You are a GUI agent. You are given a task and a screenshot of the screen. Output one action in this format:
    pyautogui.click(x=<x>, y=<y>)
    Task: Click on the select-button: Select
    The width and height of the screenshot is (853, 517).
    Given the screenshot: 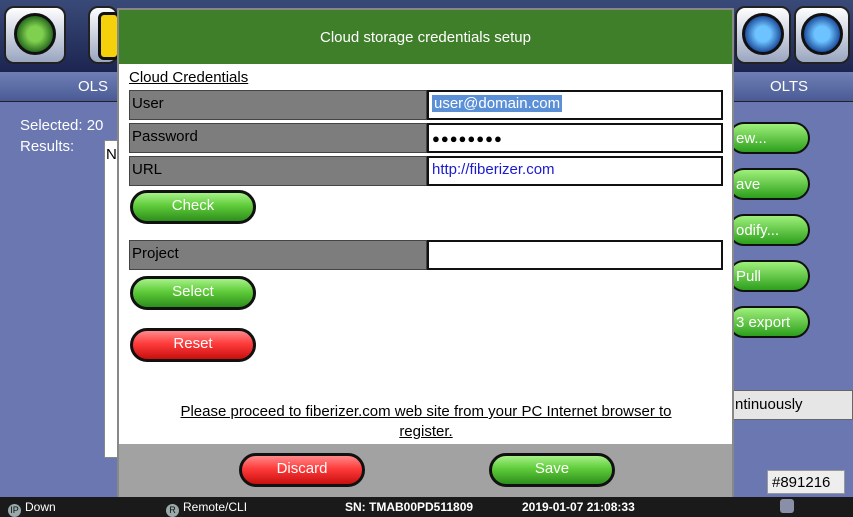 What is the action you would take?
    pyautogui.click(x=193, y=293)
    